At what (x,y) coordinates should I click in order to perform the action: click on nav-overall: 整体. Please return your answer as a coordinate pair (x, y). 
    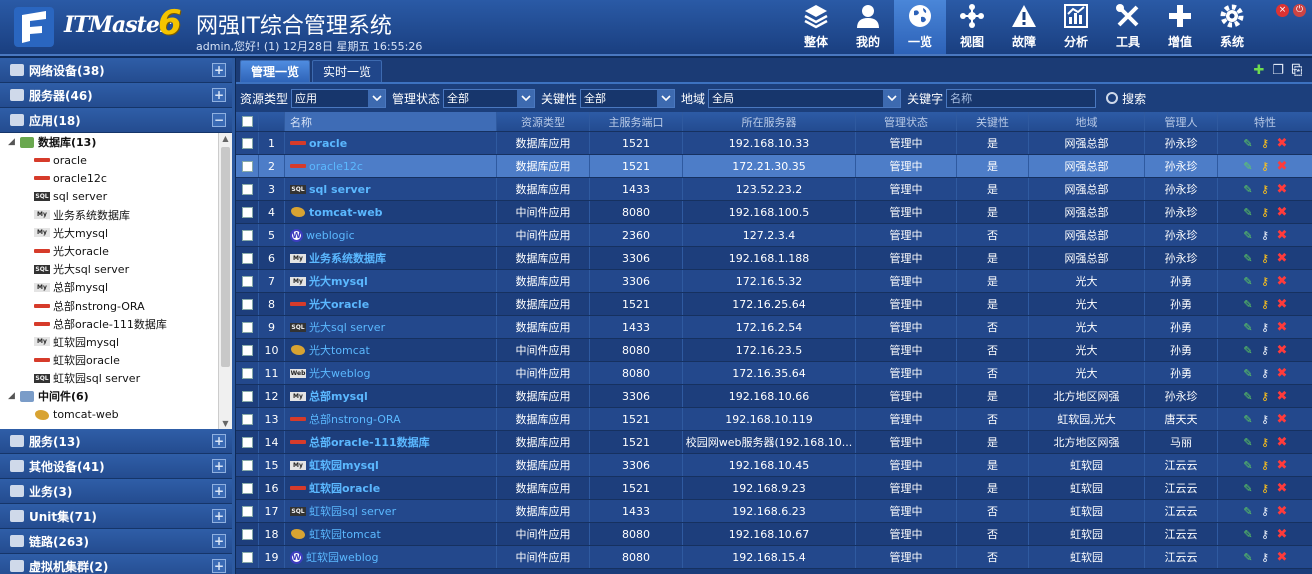
    Looking at the image, I should click on (816, 27).